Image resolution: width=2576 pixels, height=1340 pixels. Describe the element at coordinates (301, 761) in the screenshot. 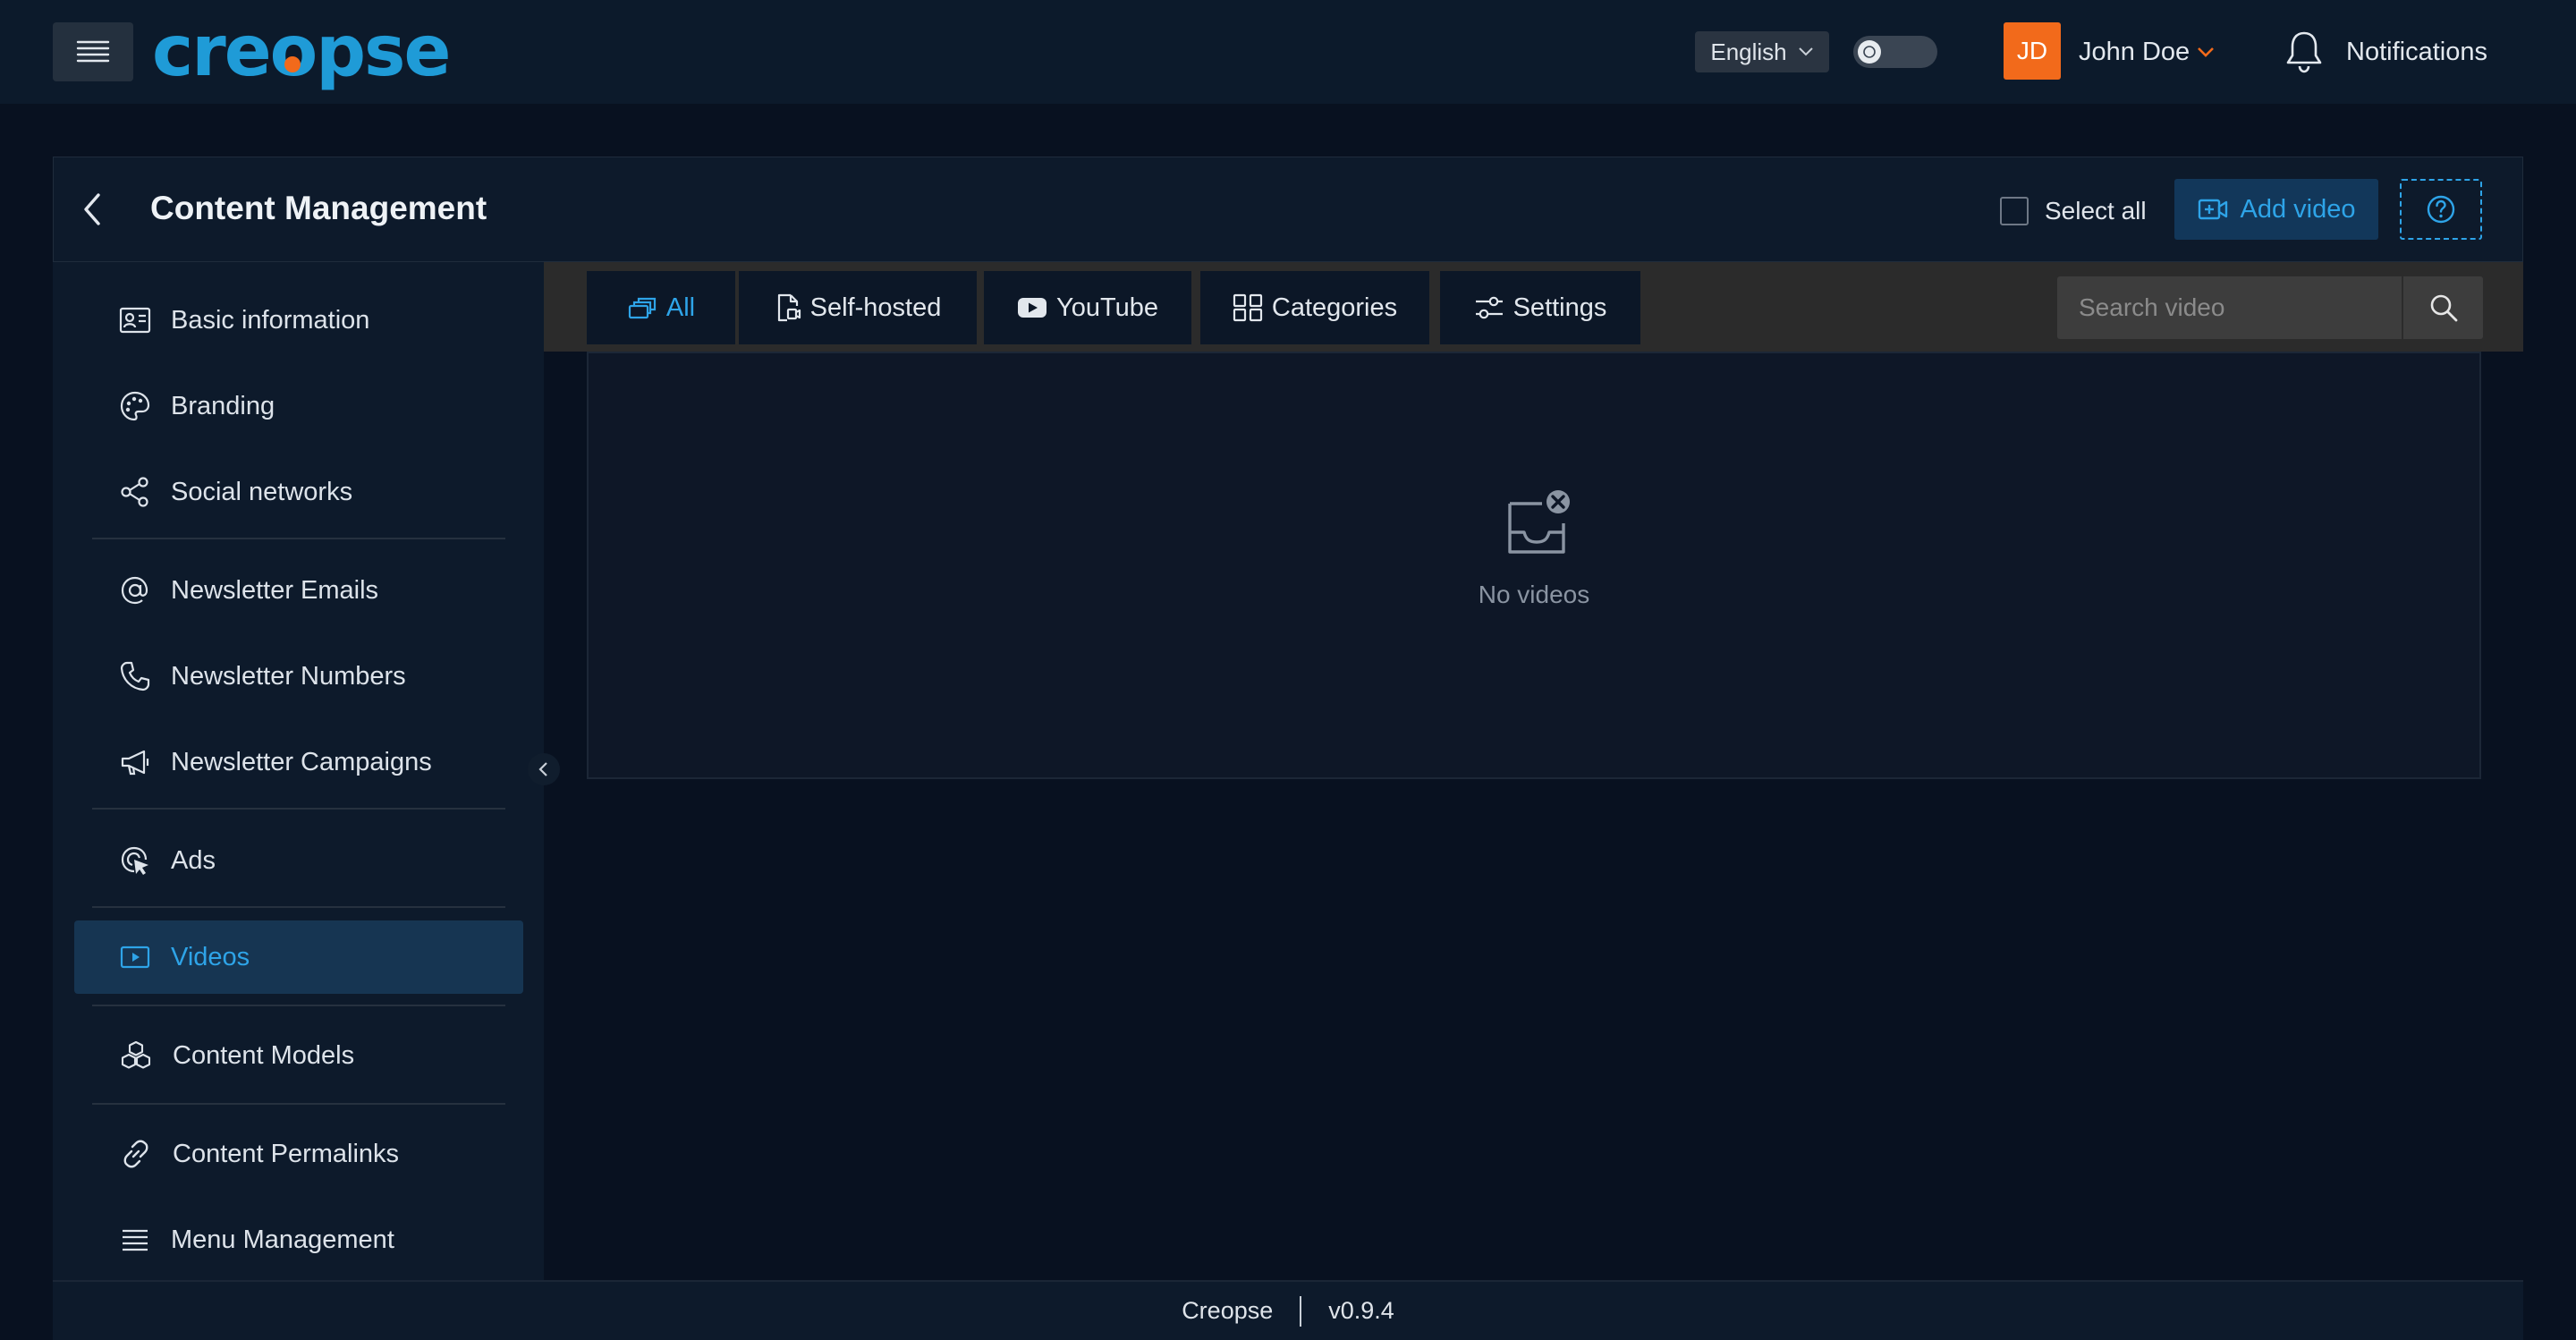

I see `sidebar-item-label: Newsletter Campaigns` at that location.